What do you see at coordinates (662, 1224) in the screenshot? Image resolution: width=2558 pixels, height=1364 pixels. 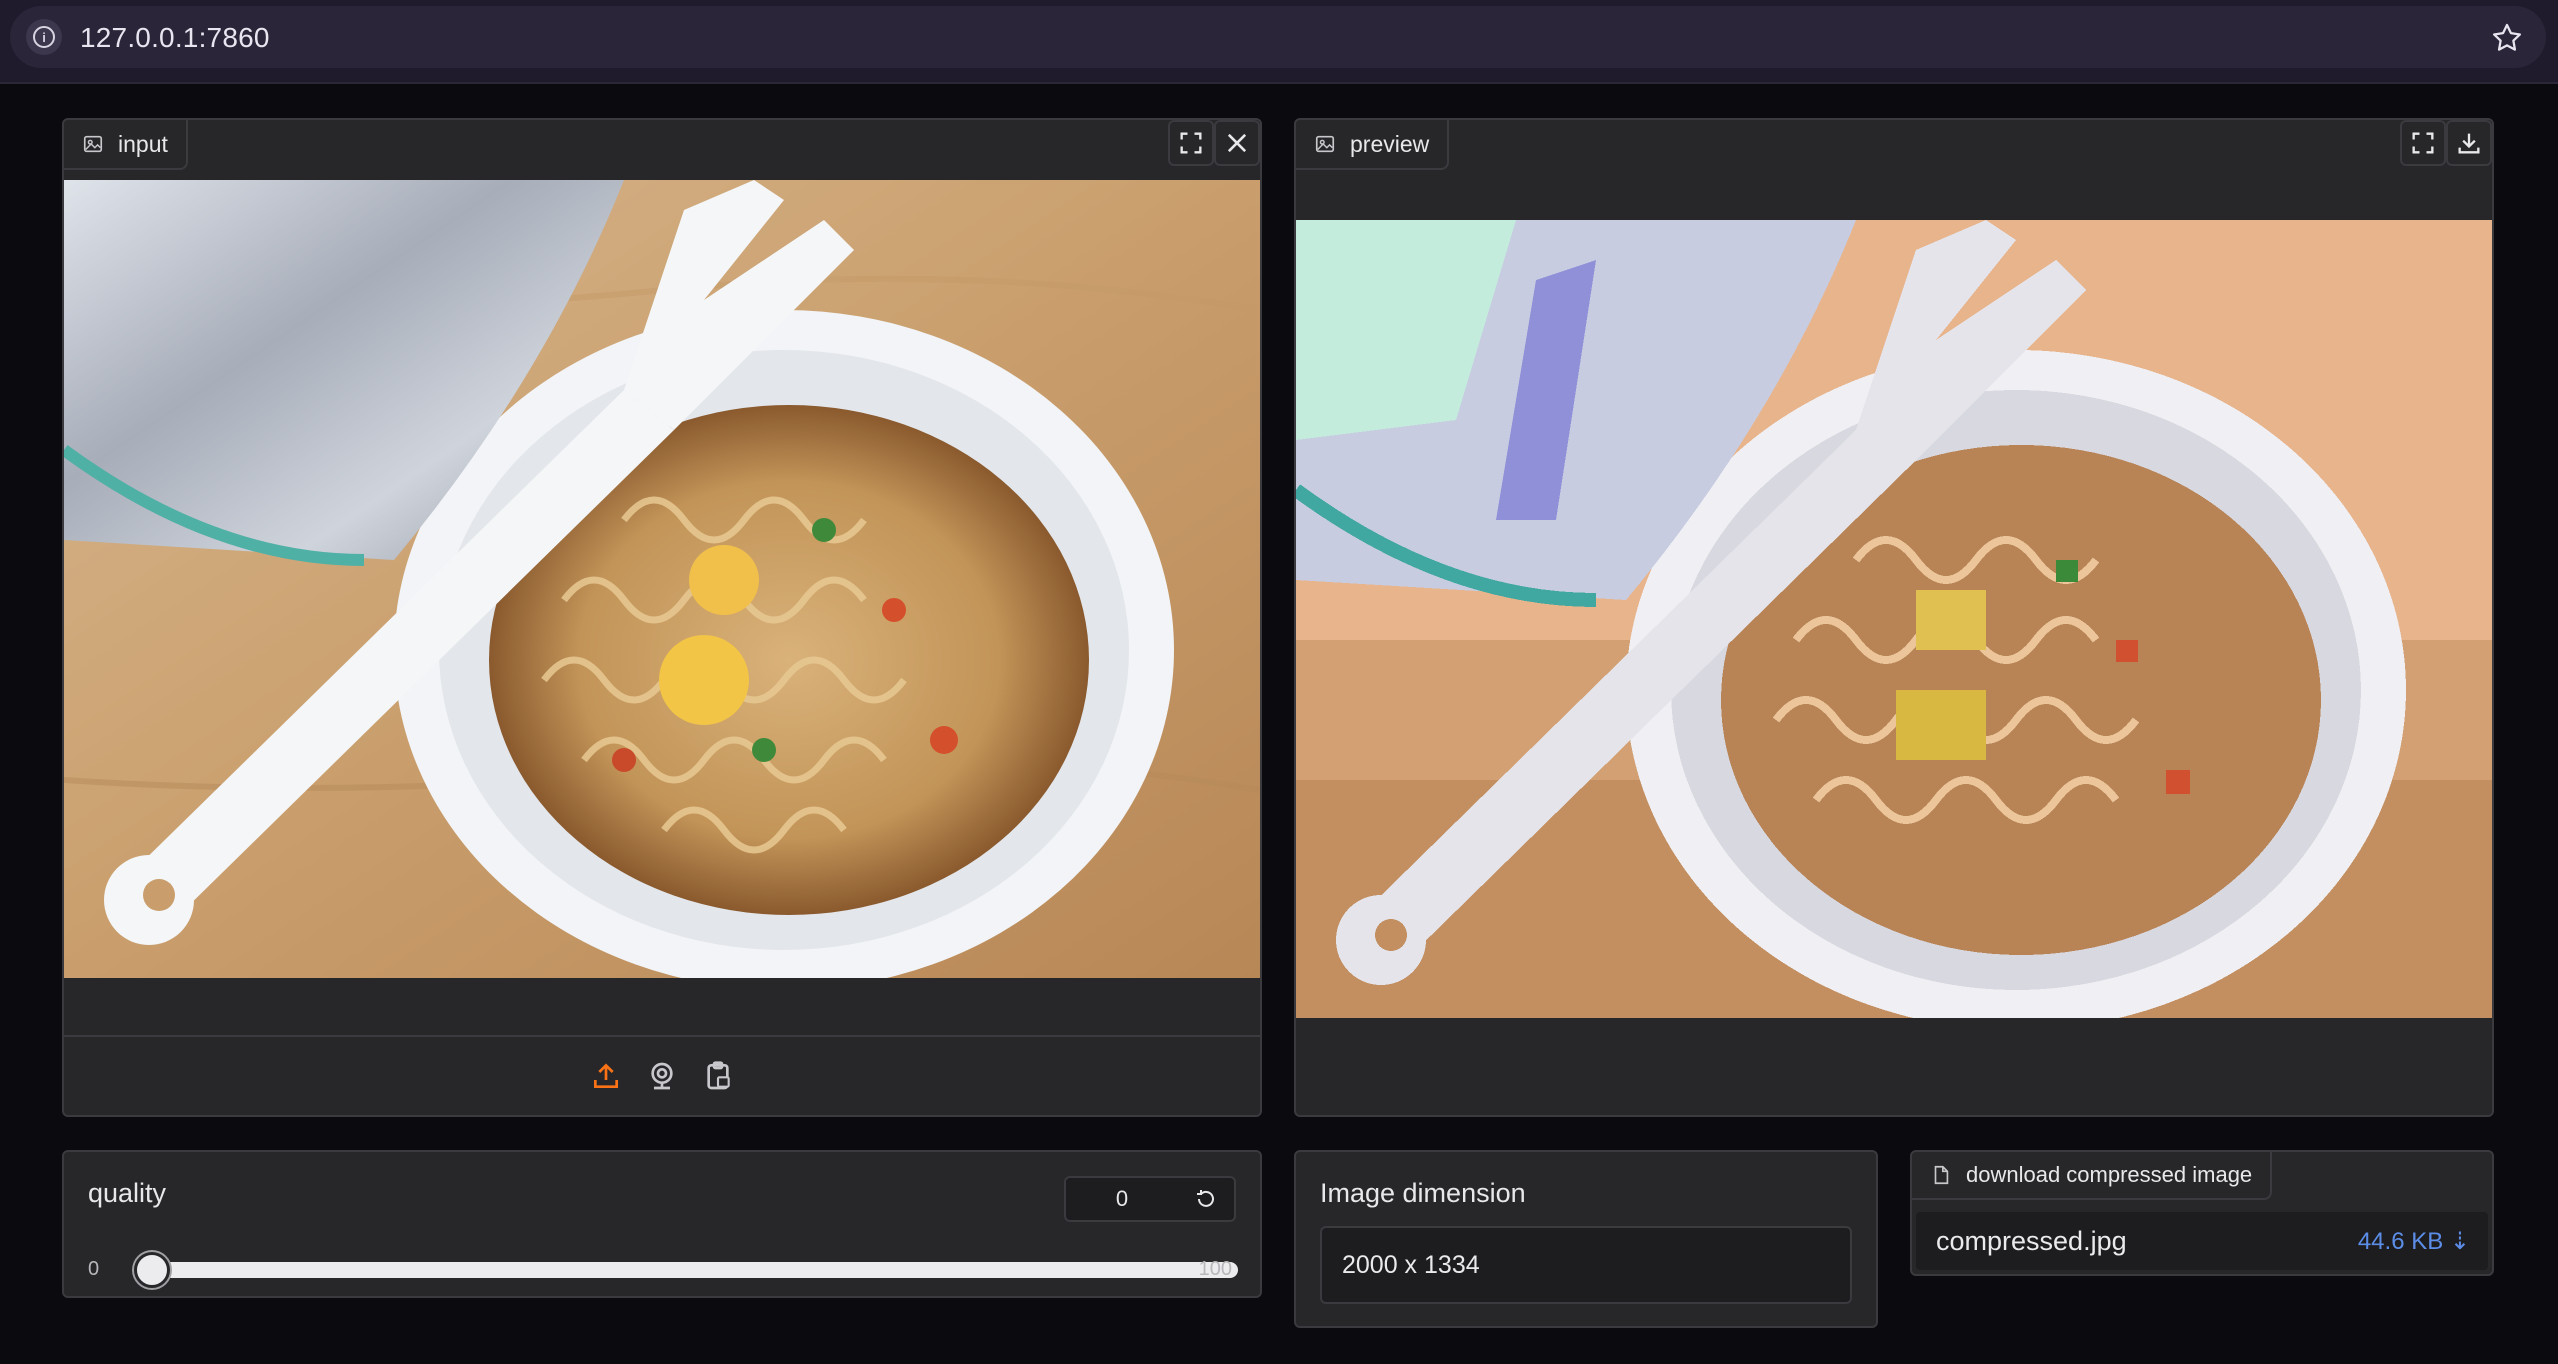 I see `quality-slider-panel: quality 0 0 100` at bounding box center [662, 1224].